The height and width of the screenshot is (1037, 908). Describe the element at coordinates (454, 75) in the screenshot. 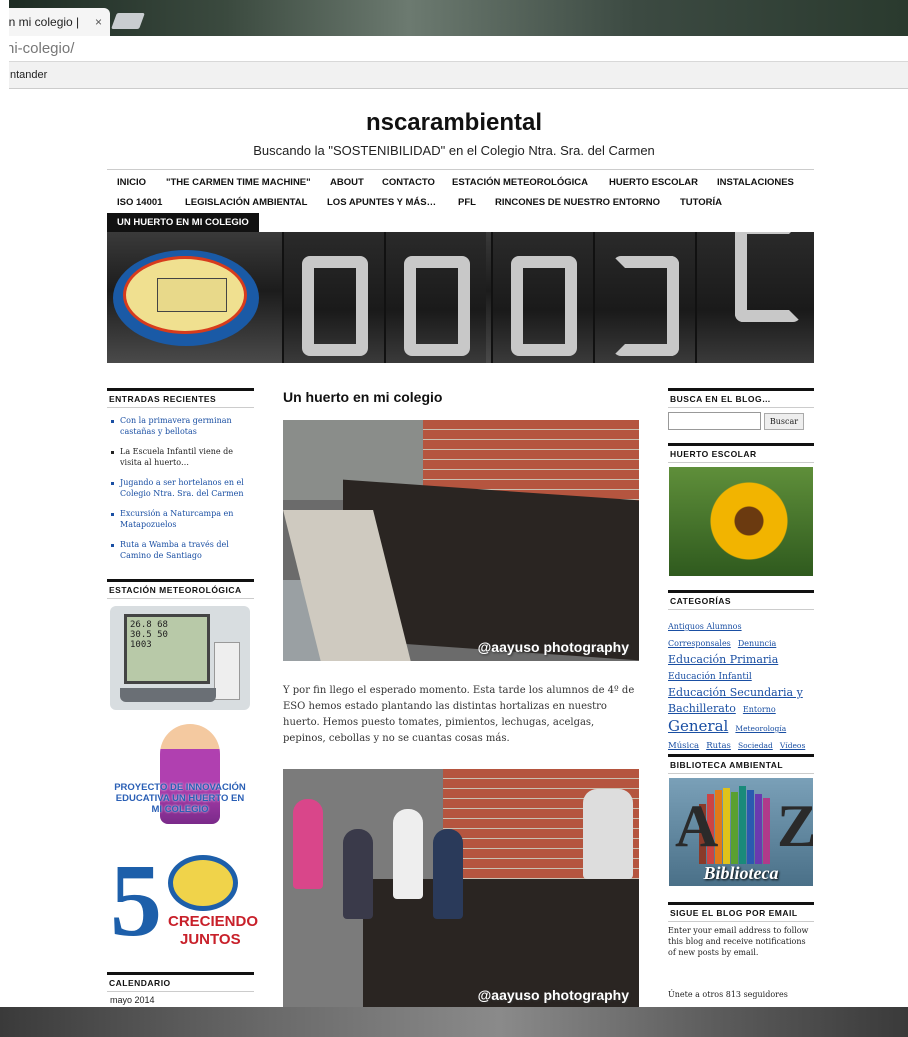

I see `bookmarks-bar: ntander` at that location.